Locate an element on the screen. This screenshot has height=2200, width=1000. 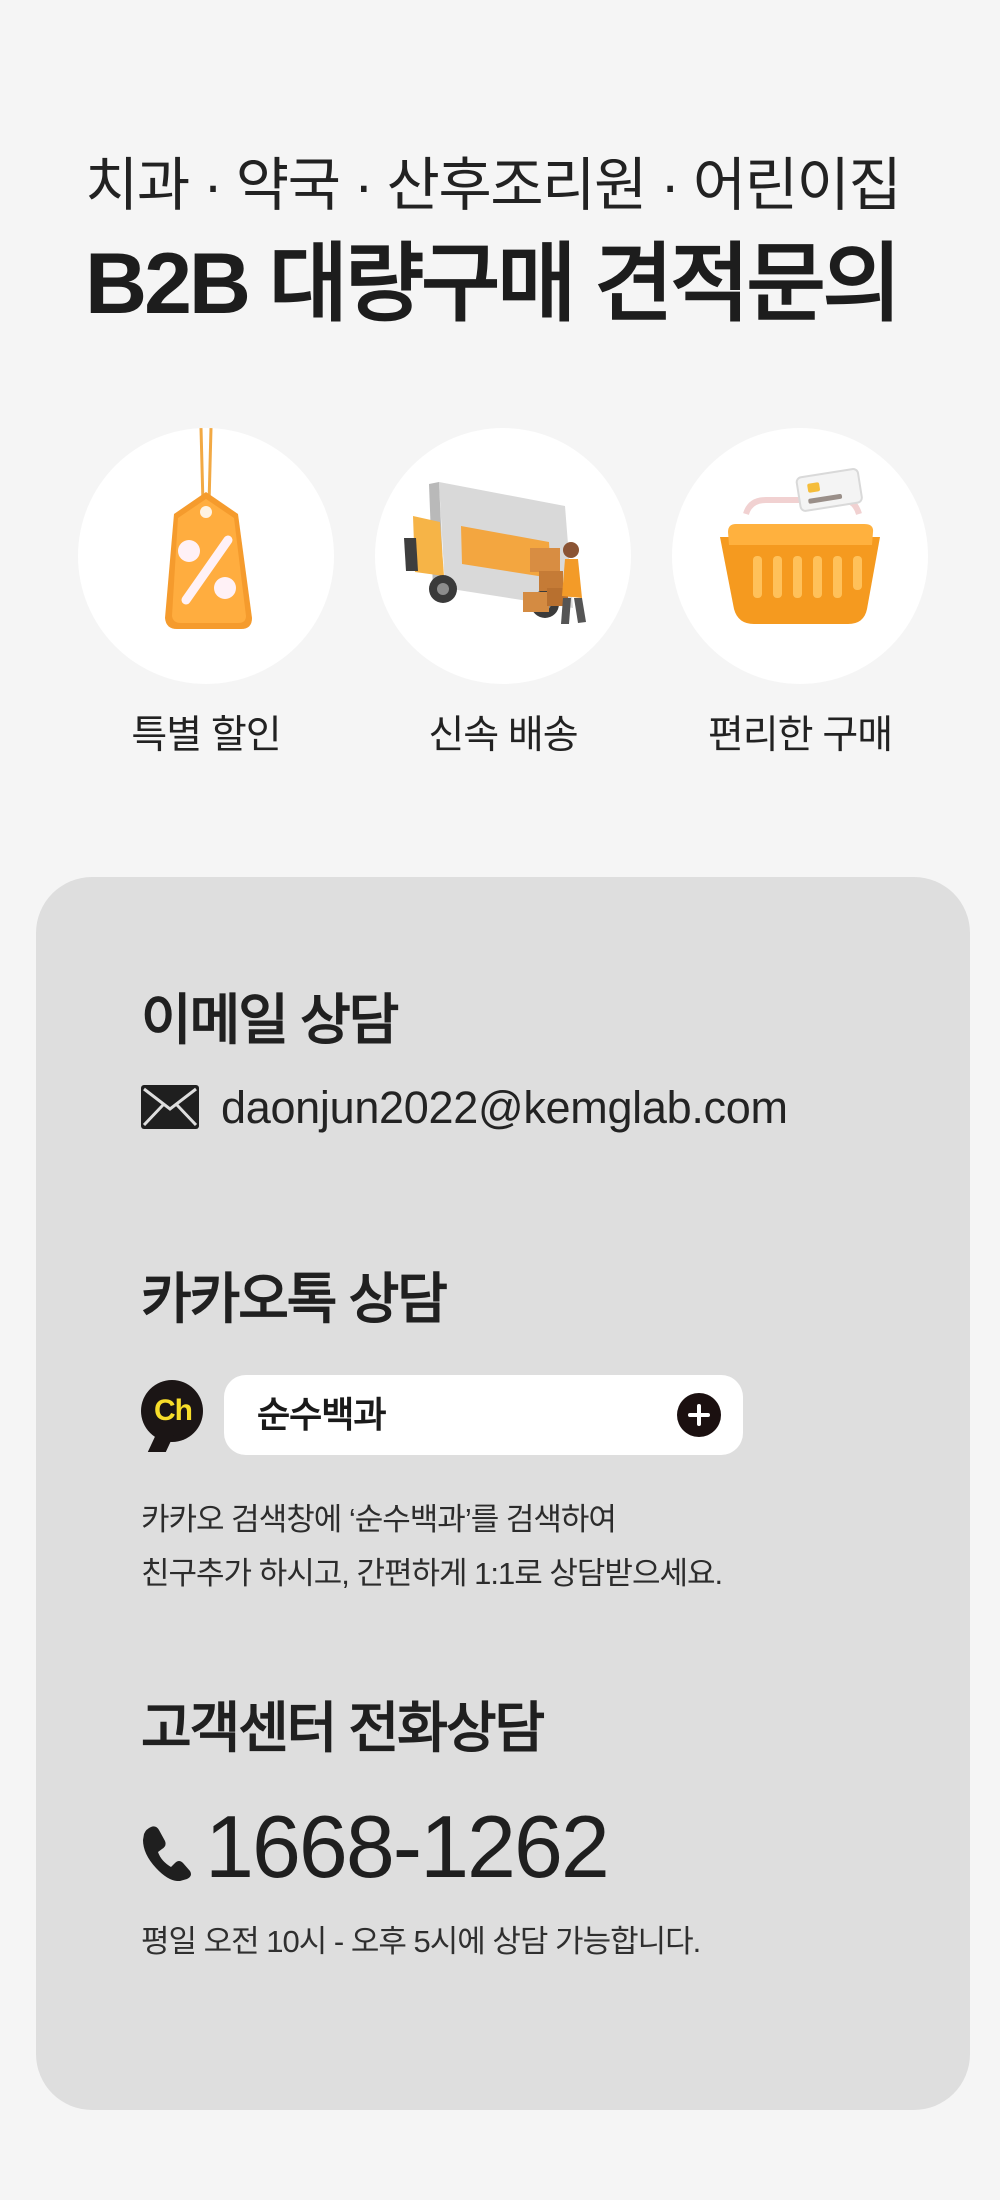
email-contact: daonjun2022@kemglab.com is located at coordinates (521, 1109).